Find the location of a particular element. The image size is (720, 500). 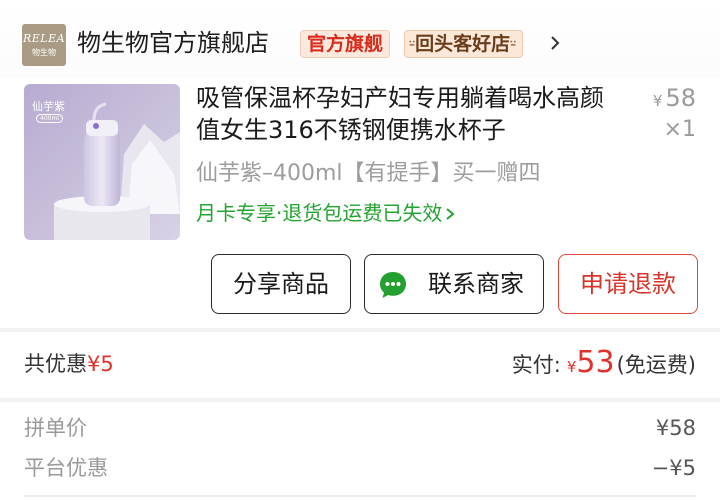

breakdown-value: ¥58 is located at coordinates (675, 428).